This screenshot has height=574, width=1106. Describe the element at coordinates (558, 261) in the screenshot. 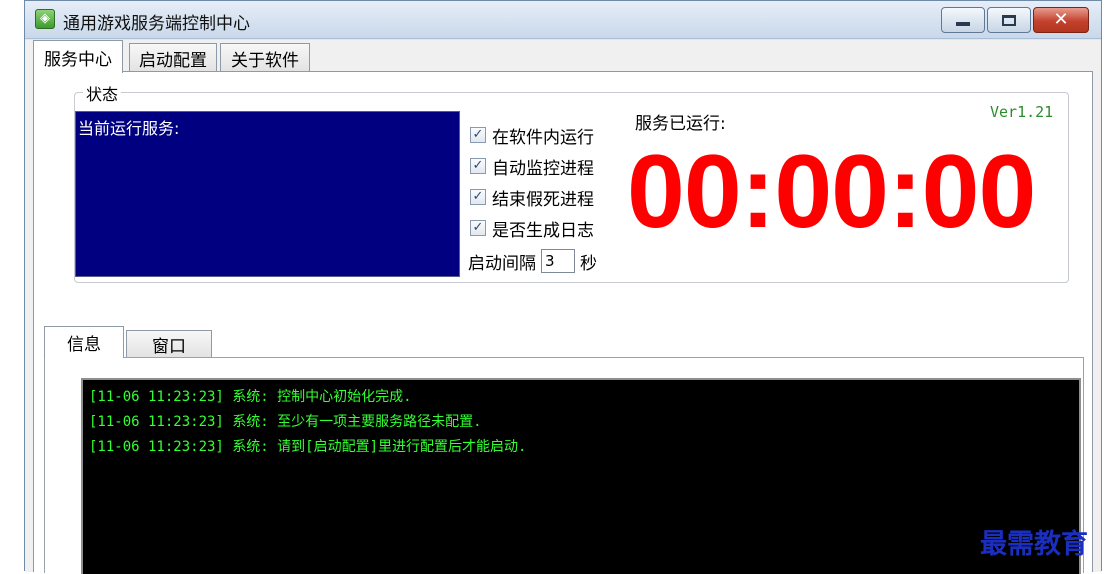

I see `interval-input` at that location.